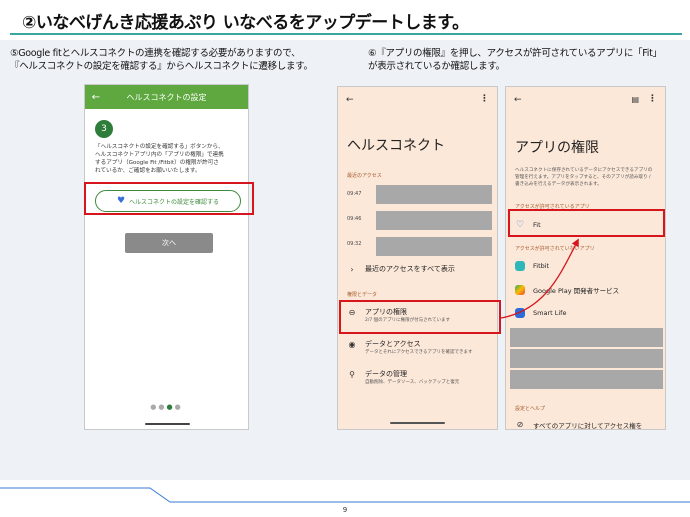  I want to click on footer-decoration, so click(345, 495).